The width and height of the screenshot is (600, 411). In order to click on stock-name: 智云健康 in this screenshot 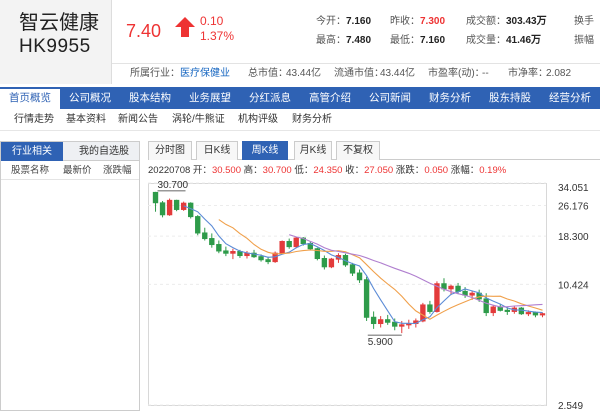, I will do `click(59, 22)`.